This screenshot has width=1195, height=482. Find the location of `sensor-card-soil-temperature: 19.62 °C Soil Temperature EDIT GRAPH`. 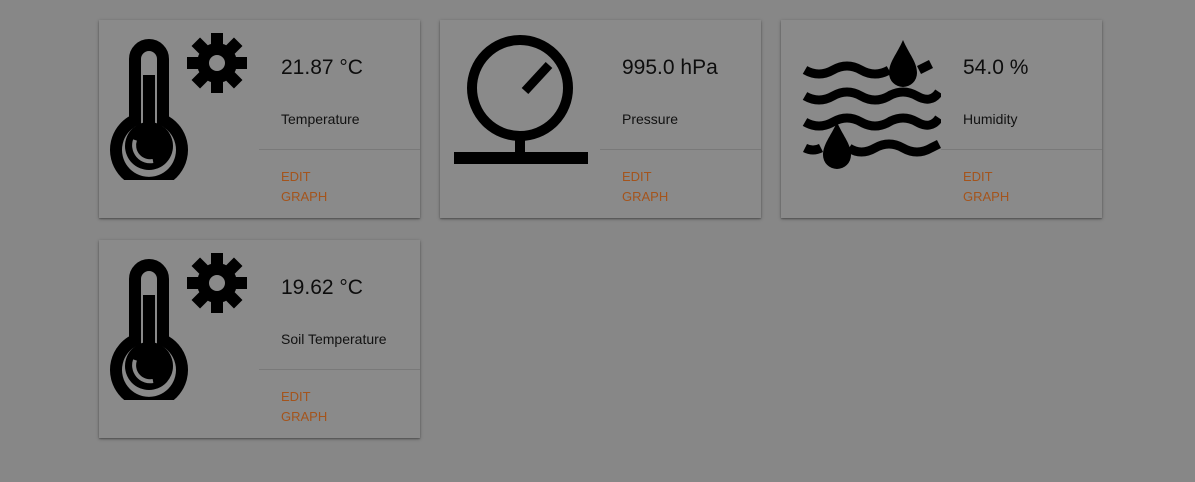

sensor-card-soil-temperature: 19.62 °C Soil Temperature EDIT GRAPH is located at coordinates (259, 339).